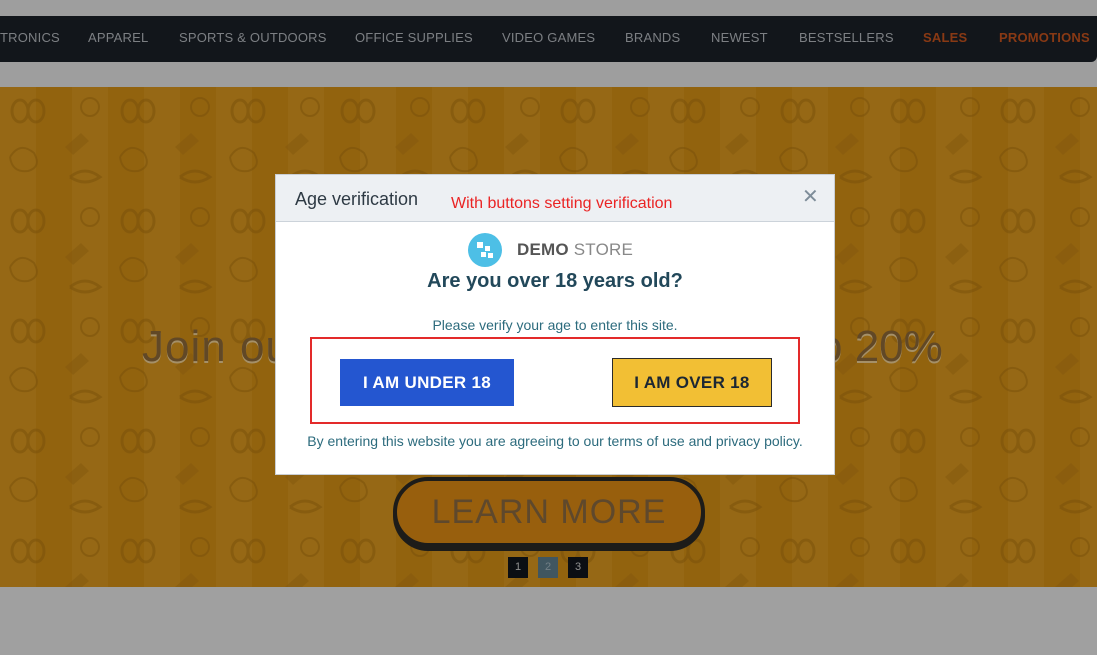  I want to click on age-question: Are you over 18 years old?, so click(555, 281).